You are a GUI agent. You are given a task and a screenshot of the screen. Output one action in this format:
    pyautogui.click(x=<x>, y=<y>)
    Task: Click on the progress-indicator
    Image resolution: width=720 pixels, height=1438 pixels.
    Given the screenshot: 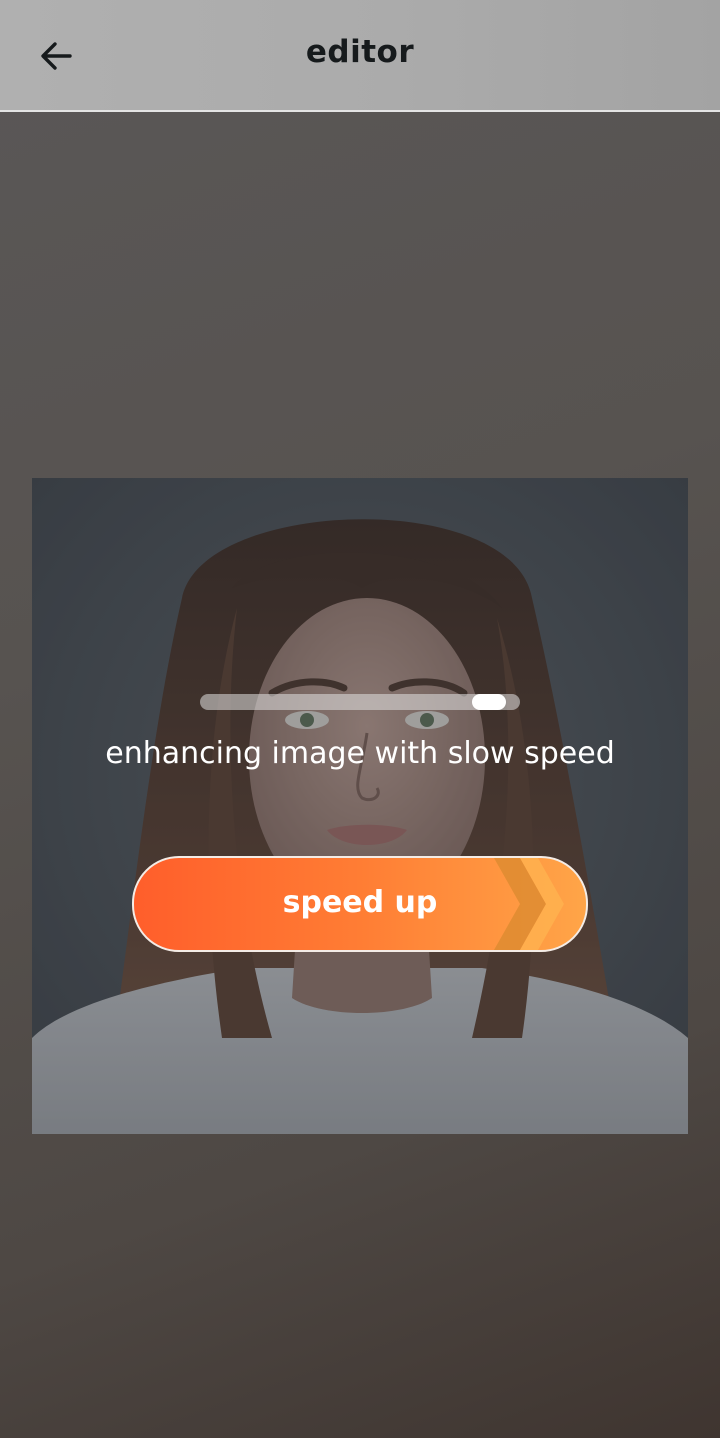 What is the action you would take?
    pyautogui.click(x=488, y=702)
    